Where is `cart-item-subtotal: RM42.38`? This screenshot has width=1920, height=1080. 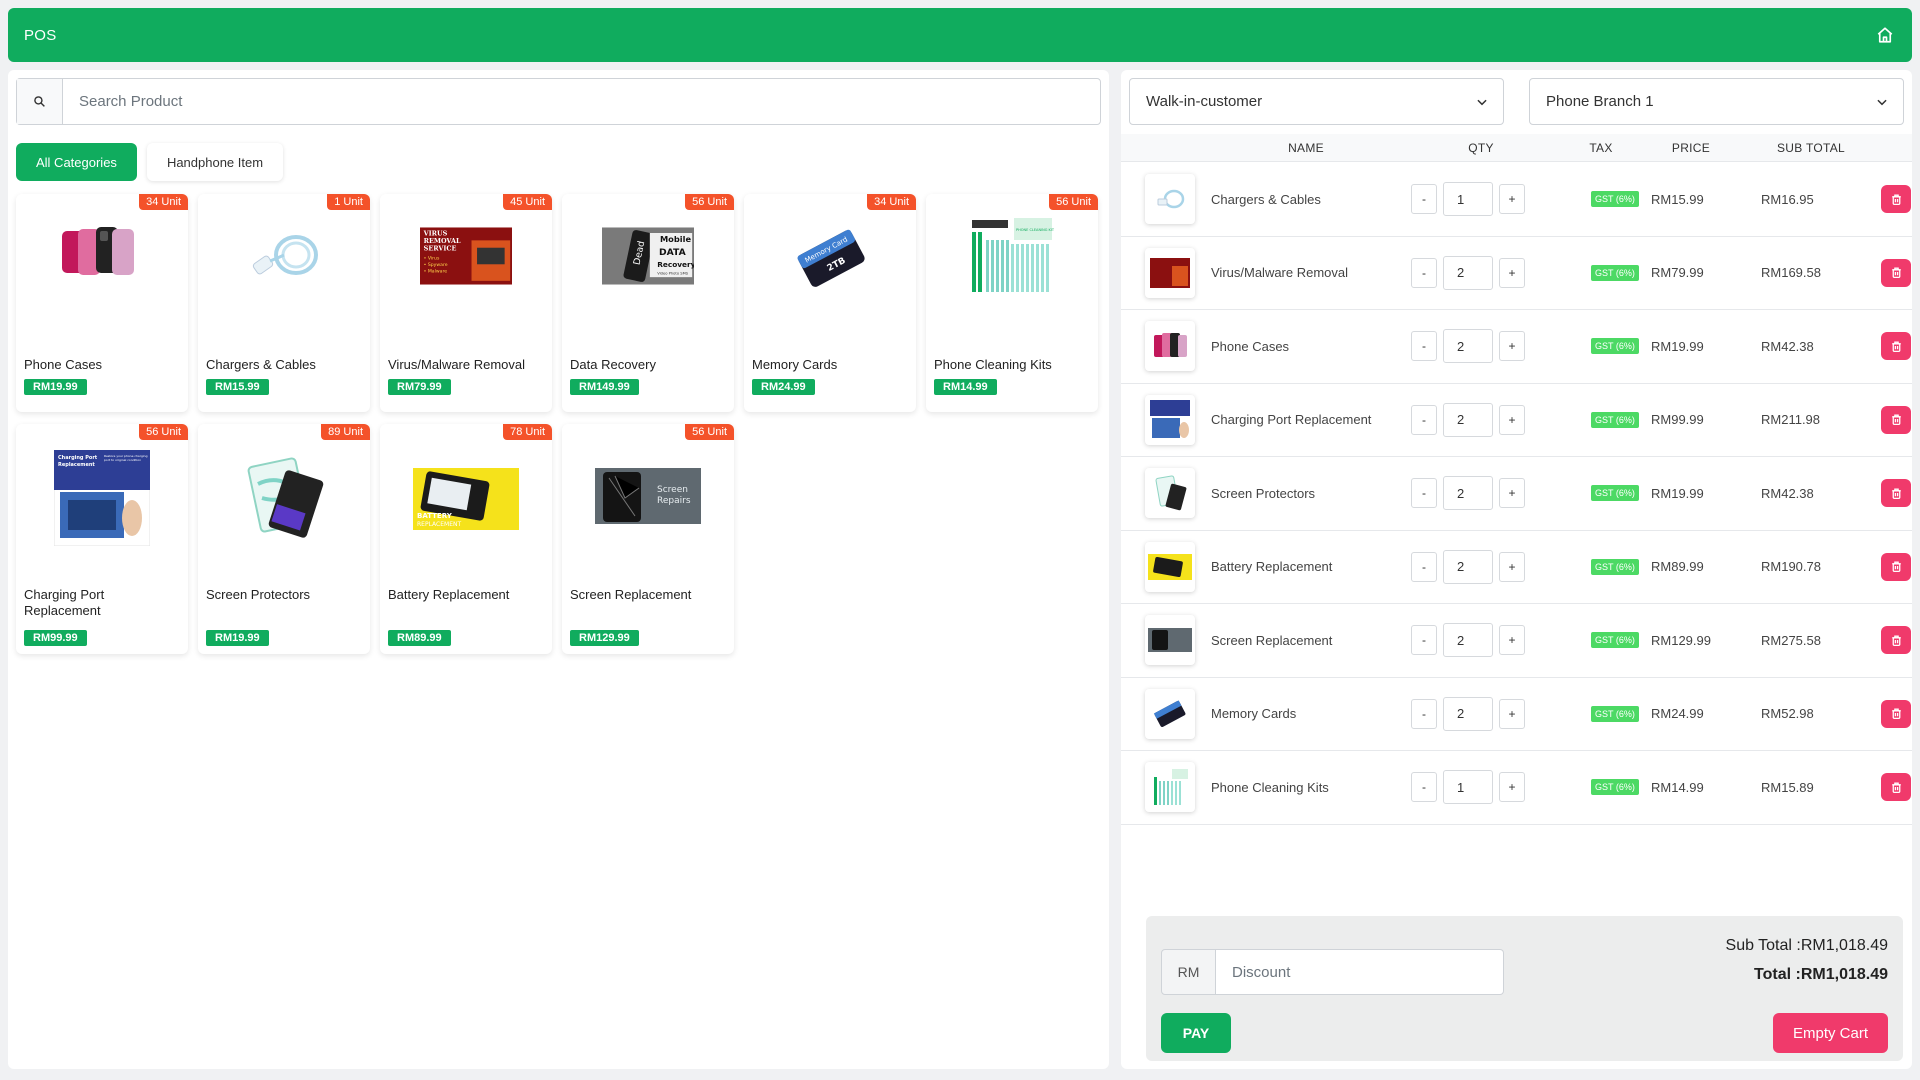 cart-item-subtotal: RM42.38 is located at coordinates (1787, 346).